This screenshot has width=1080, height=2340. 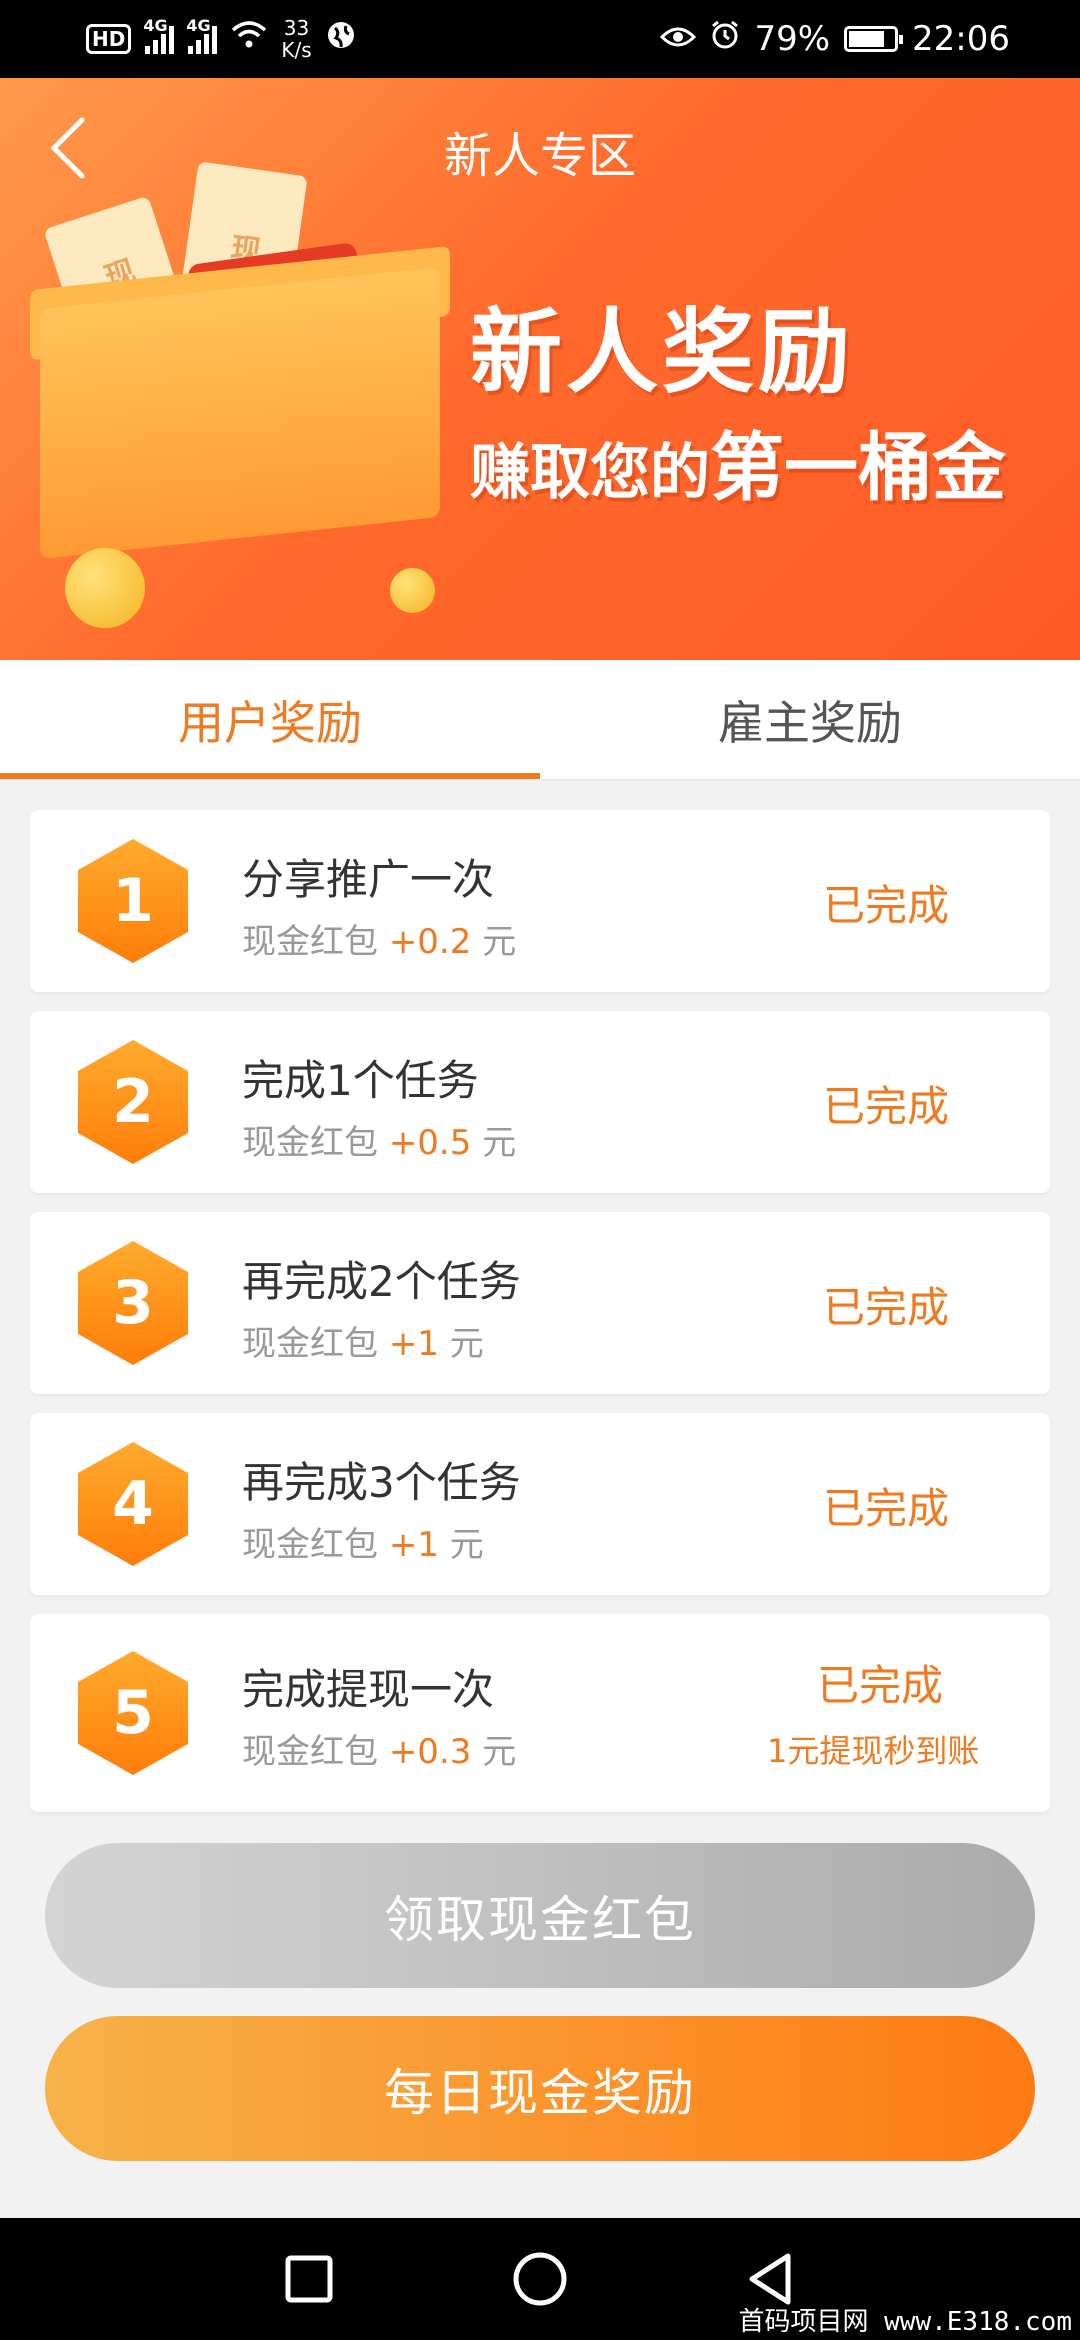 I want to click on task-title: 再完成3个任务, so click(x=381, y=1482).